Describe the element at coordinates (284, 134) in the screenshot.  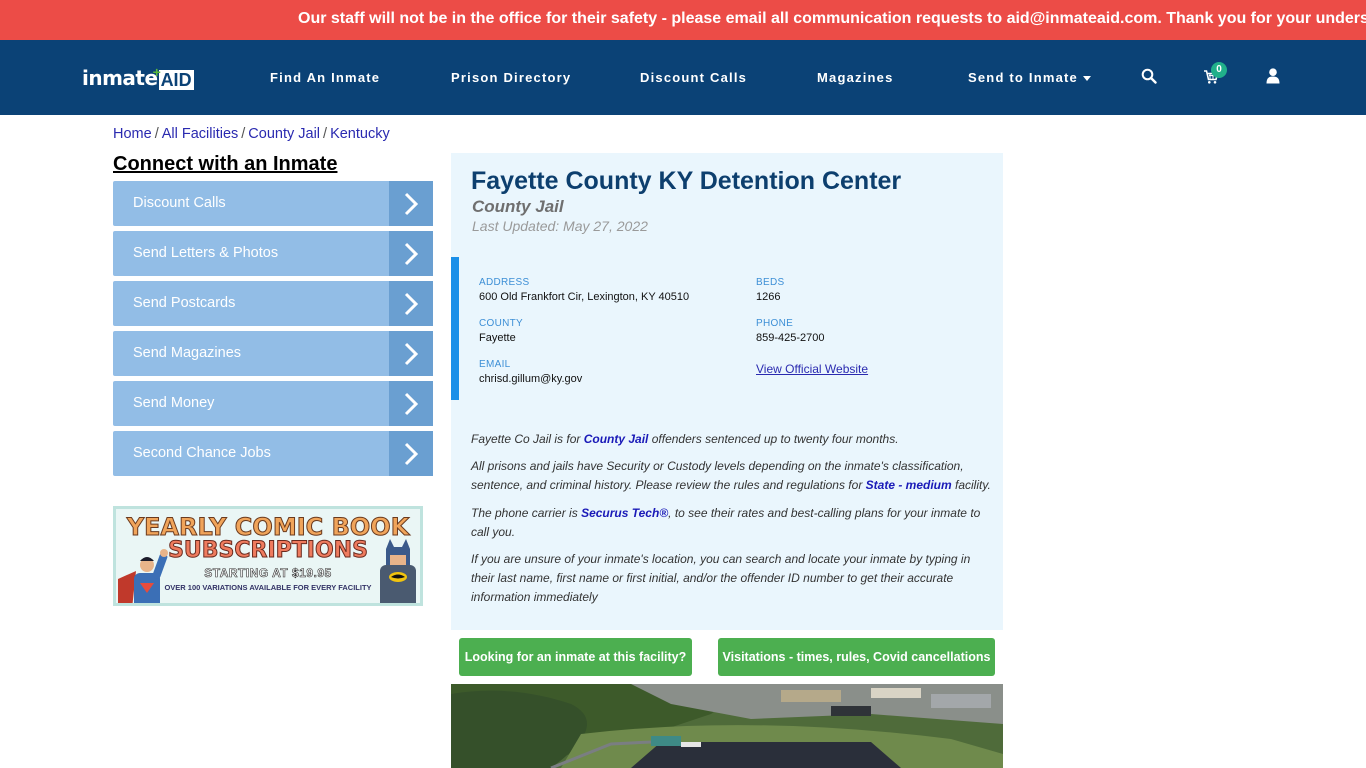
I see `breadcrumb-county-jail: County Jail` at that location.